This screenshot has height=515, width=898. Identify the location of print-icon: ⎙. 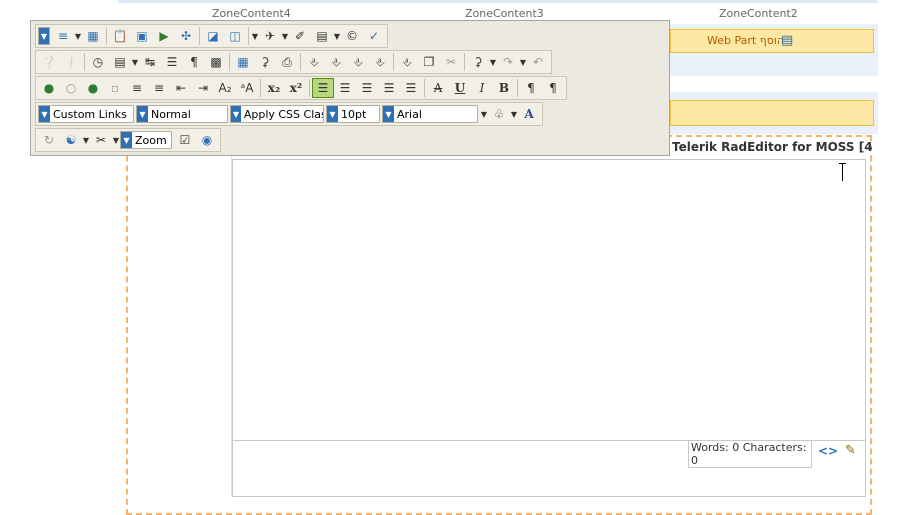
(287, 62).